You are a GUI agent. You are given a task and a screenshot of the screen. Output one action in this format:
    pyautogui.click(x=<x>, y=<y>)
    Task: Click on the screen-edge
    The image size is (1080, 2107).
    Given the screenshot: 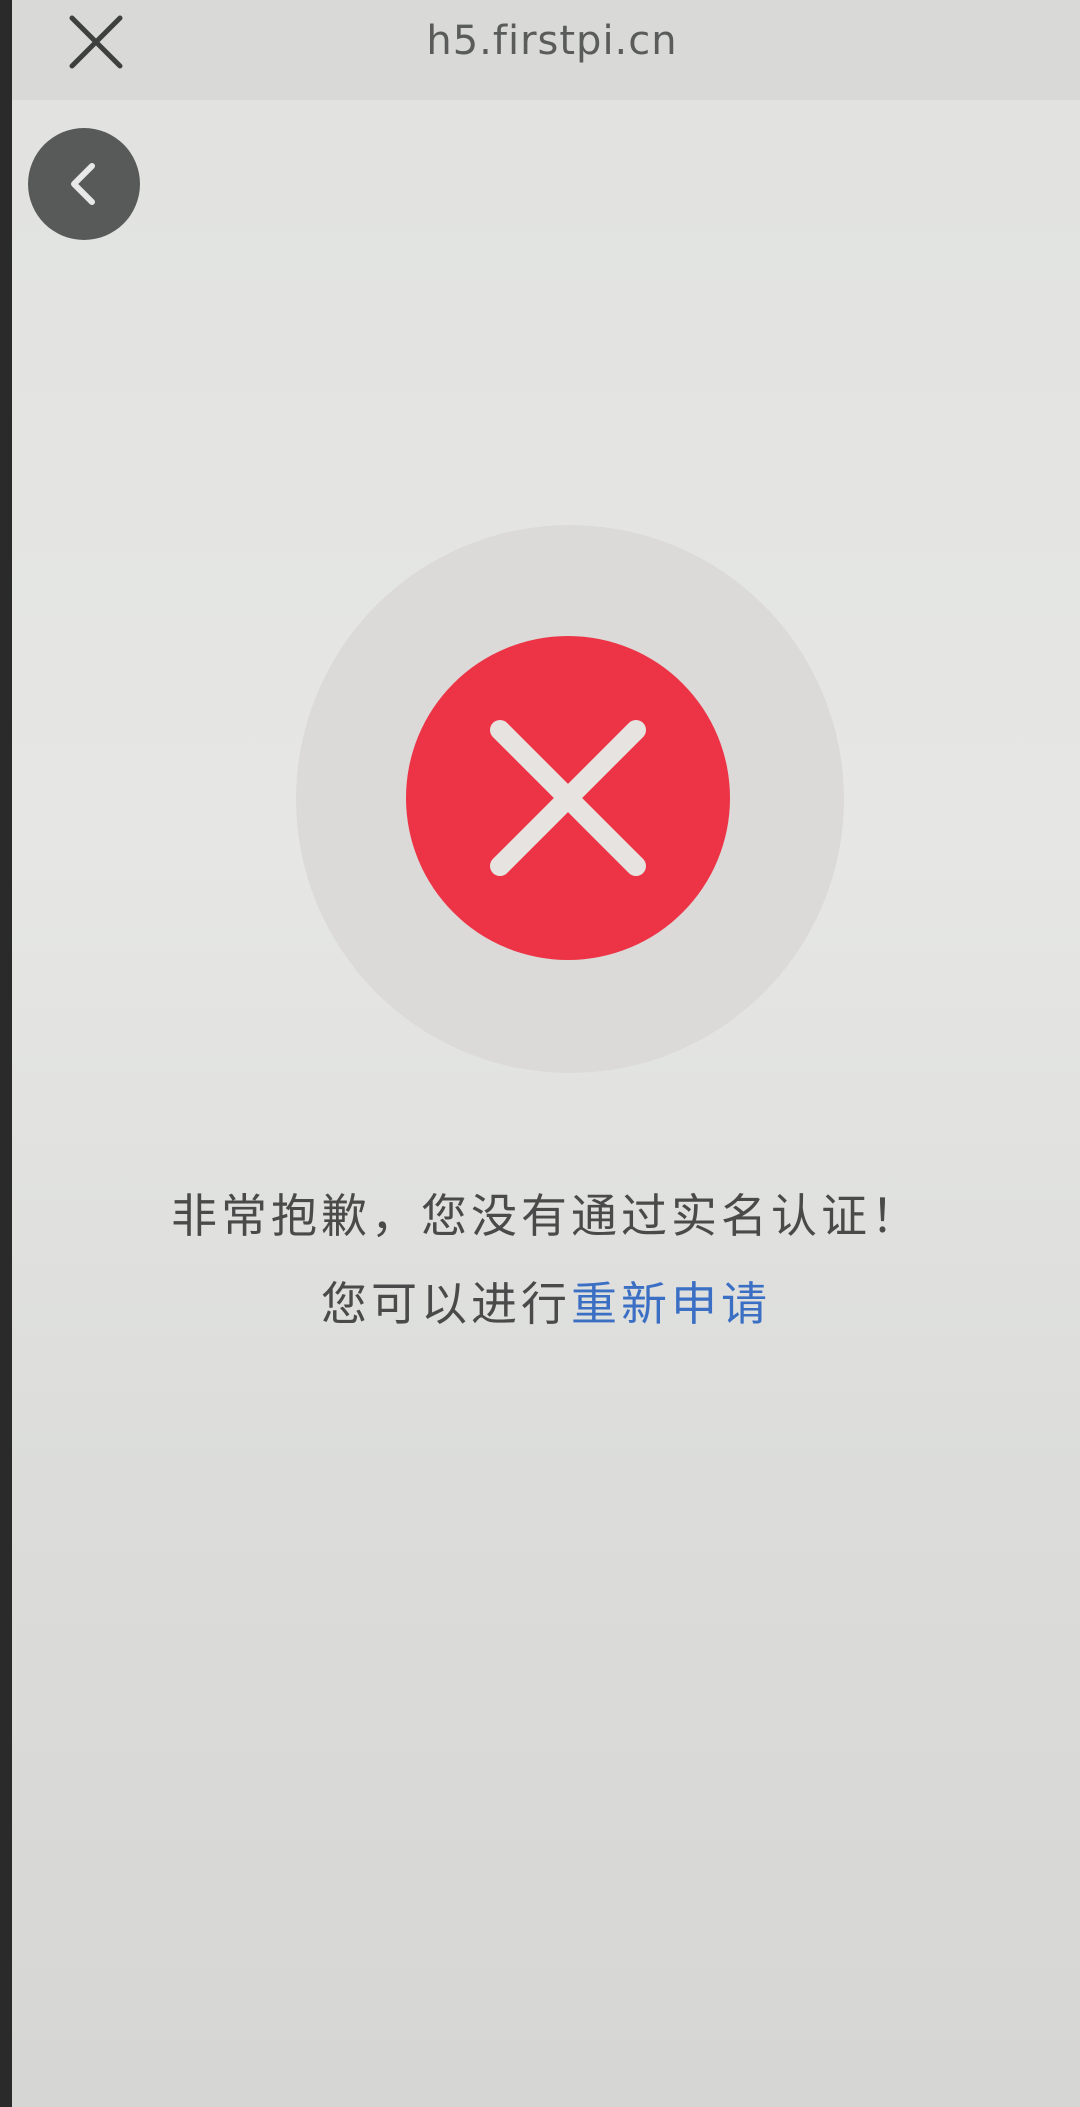 What is the action you would take?
    pyautogui.click(x=6, y=1053)
    